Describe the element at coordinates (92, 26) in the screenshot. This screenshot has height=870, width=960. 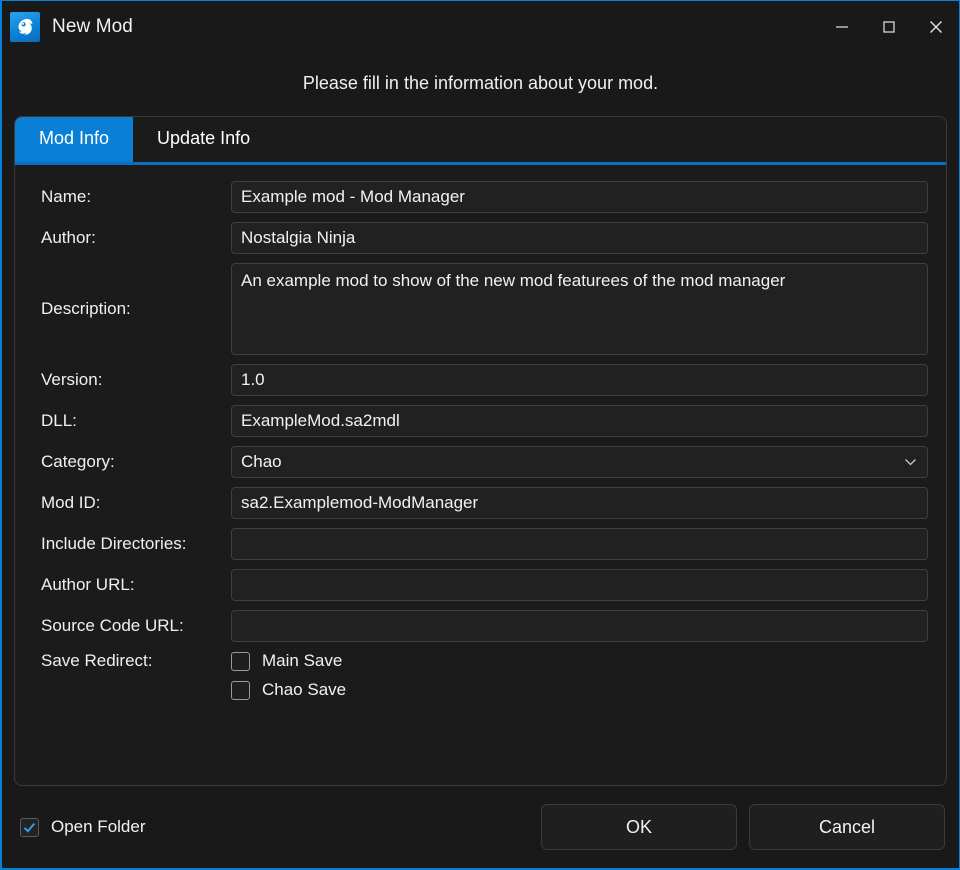
I see `window-title: New Mod` at that location.